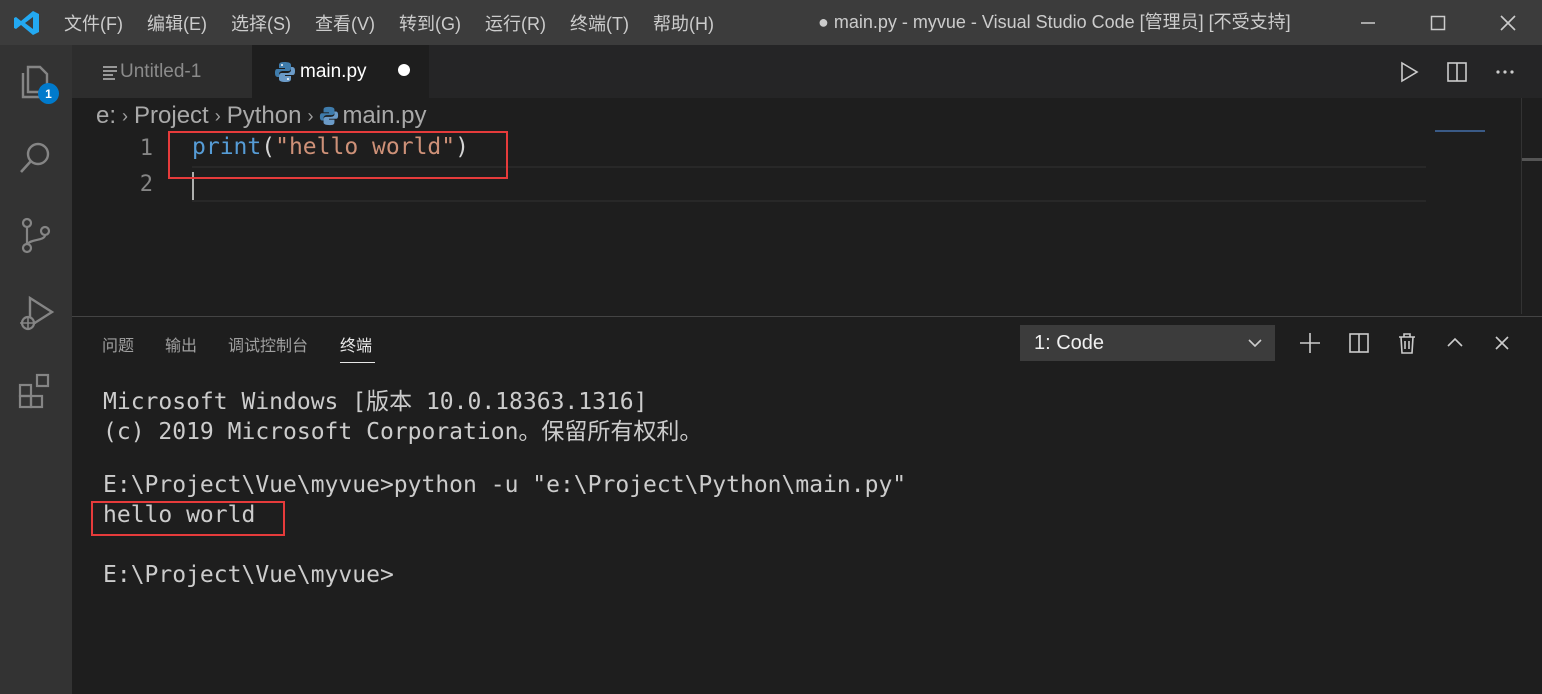 The height and width of the screenshot is (694, 1542). Describe the element at coordinates (1470, 71) in the screenshot. I see `editor-actions` at that location.